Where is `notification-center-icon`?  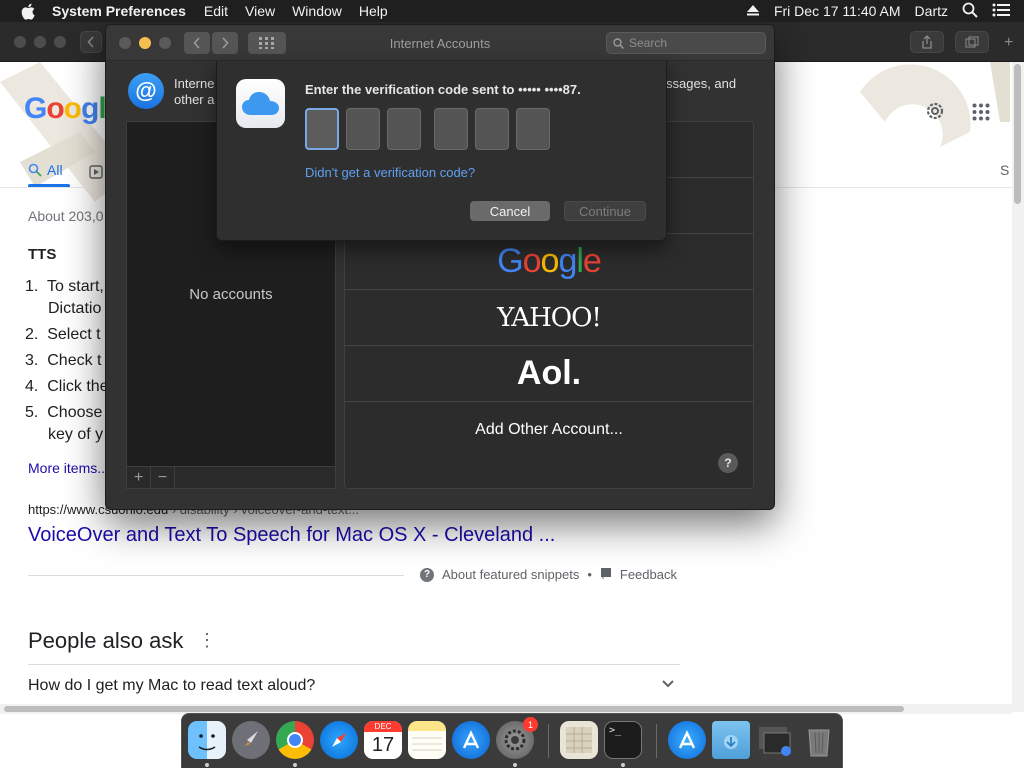 notification-center-icon is located at coordinates (1001, 11).